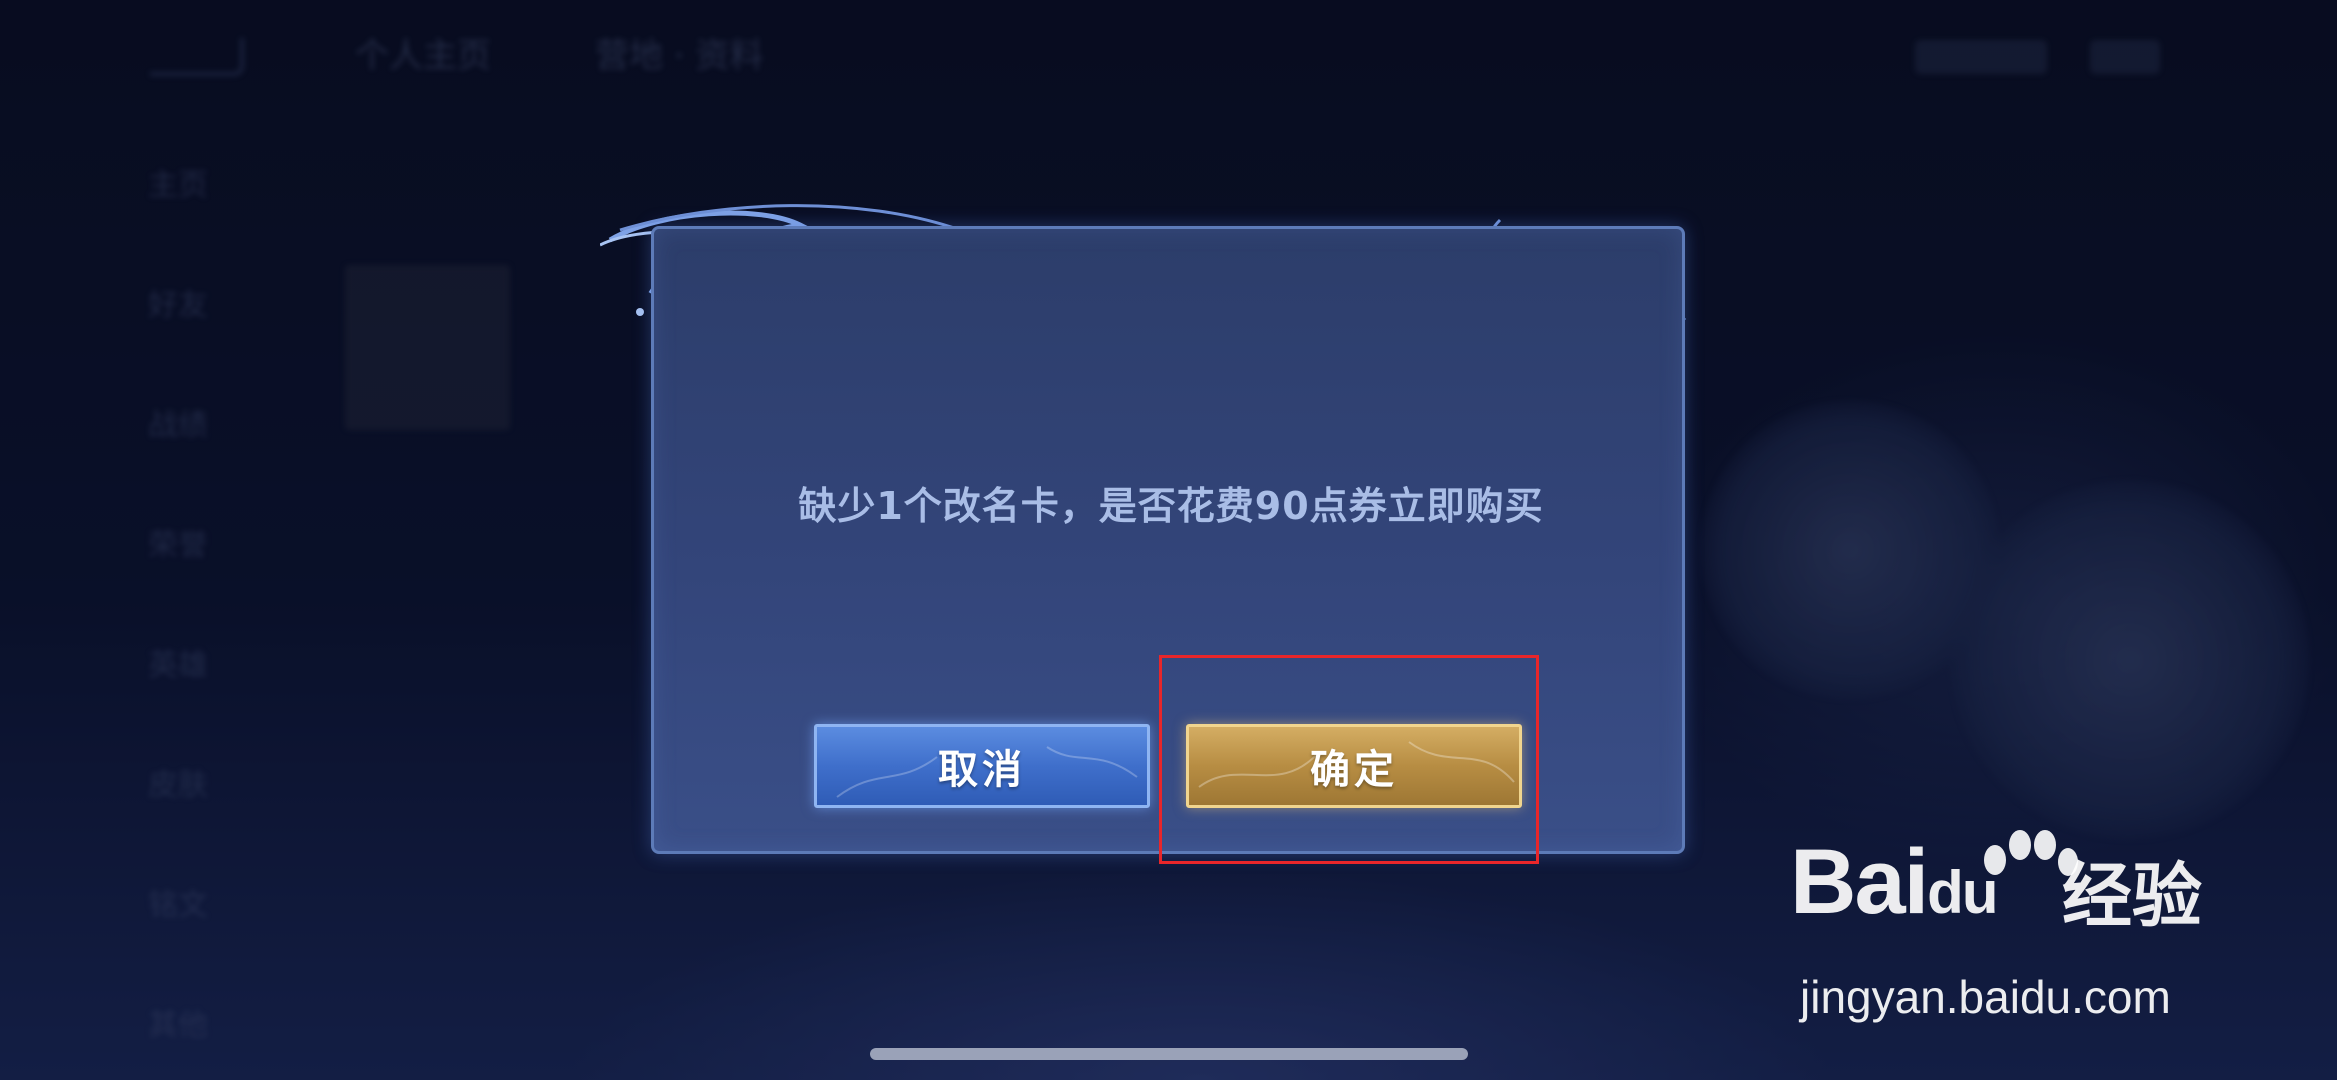 This screenshot has height=1080, width=2337. Describe the element at coordinates (2132, 896) in the screenshot. I see `watermark-cn: 经验` at that location.